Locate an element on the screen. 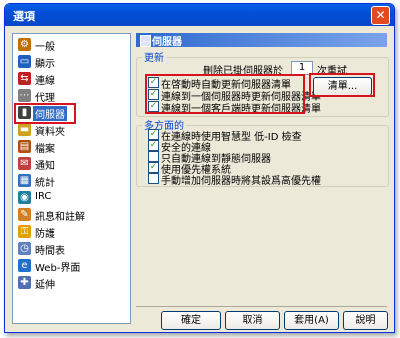 Image resolution: width=400 pixels, height=338 pixels. checkbox-label: 手動增加伺服器時將其設爲高優先權 is located at coordinates (241, 181).